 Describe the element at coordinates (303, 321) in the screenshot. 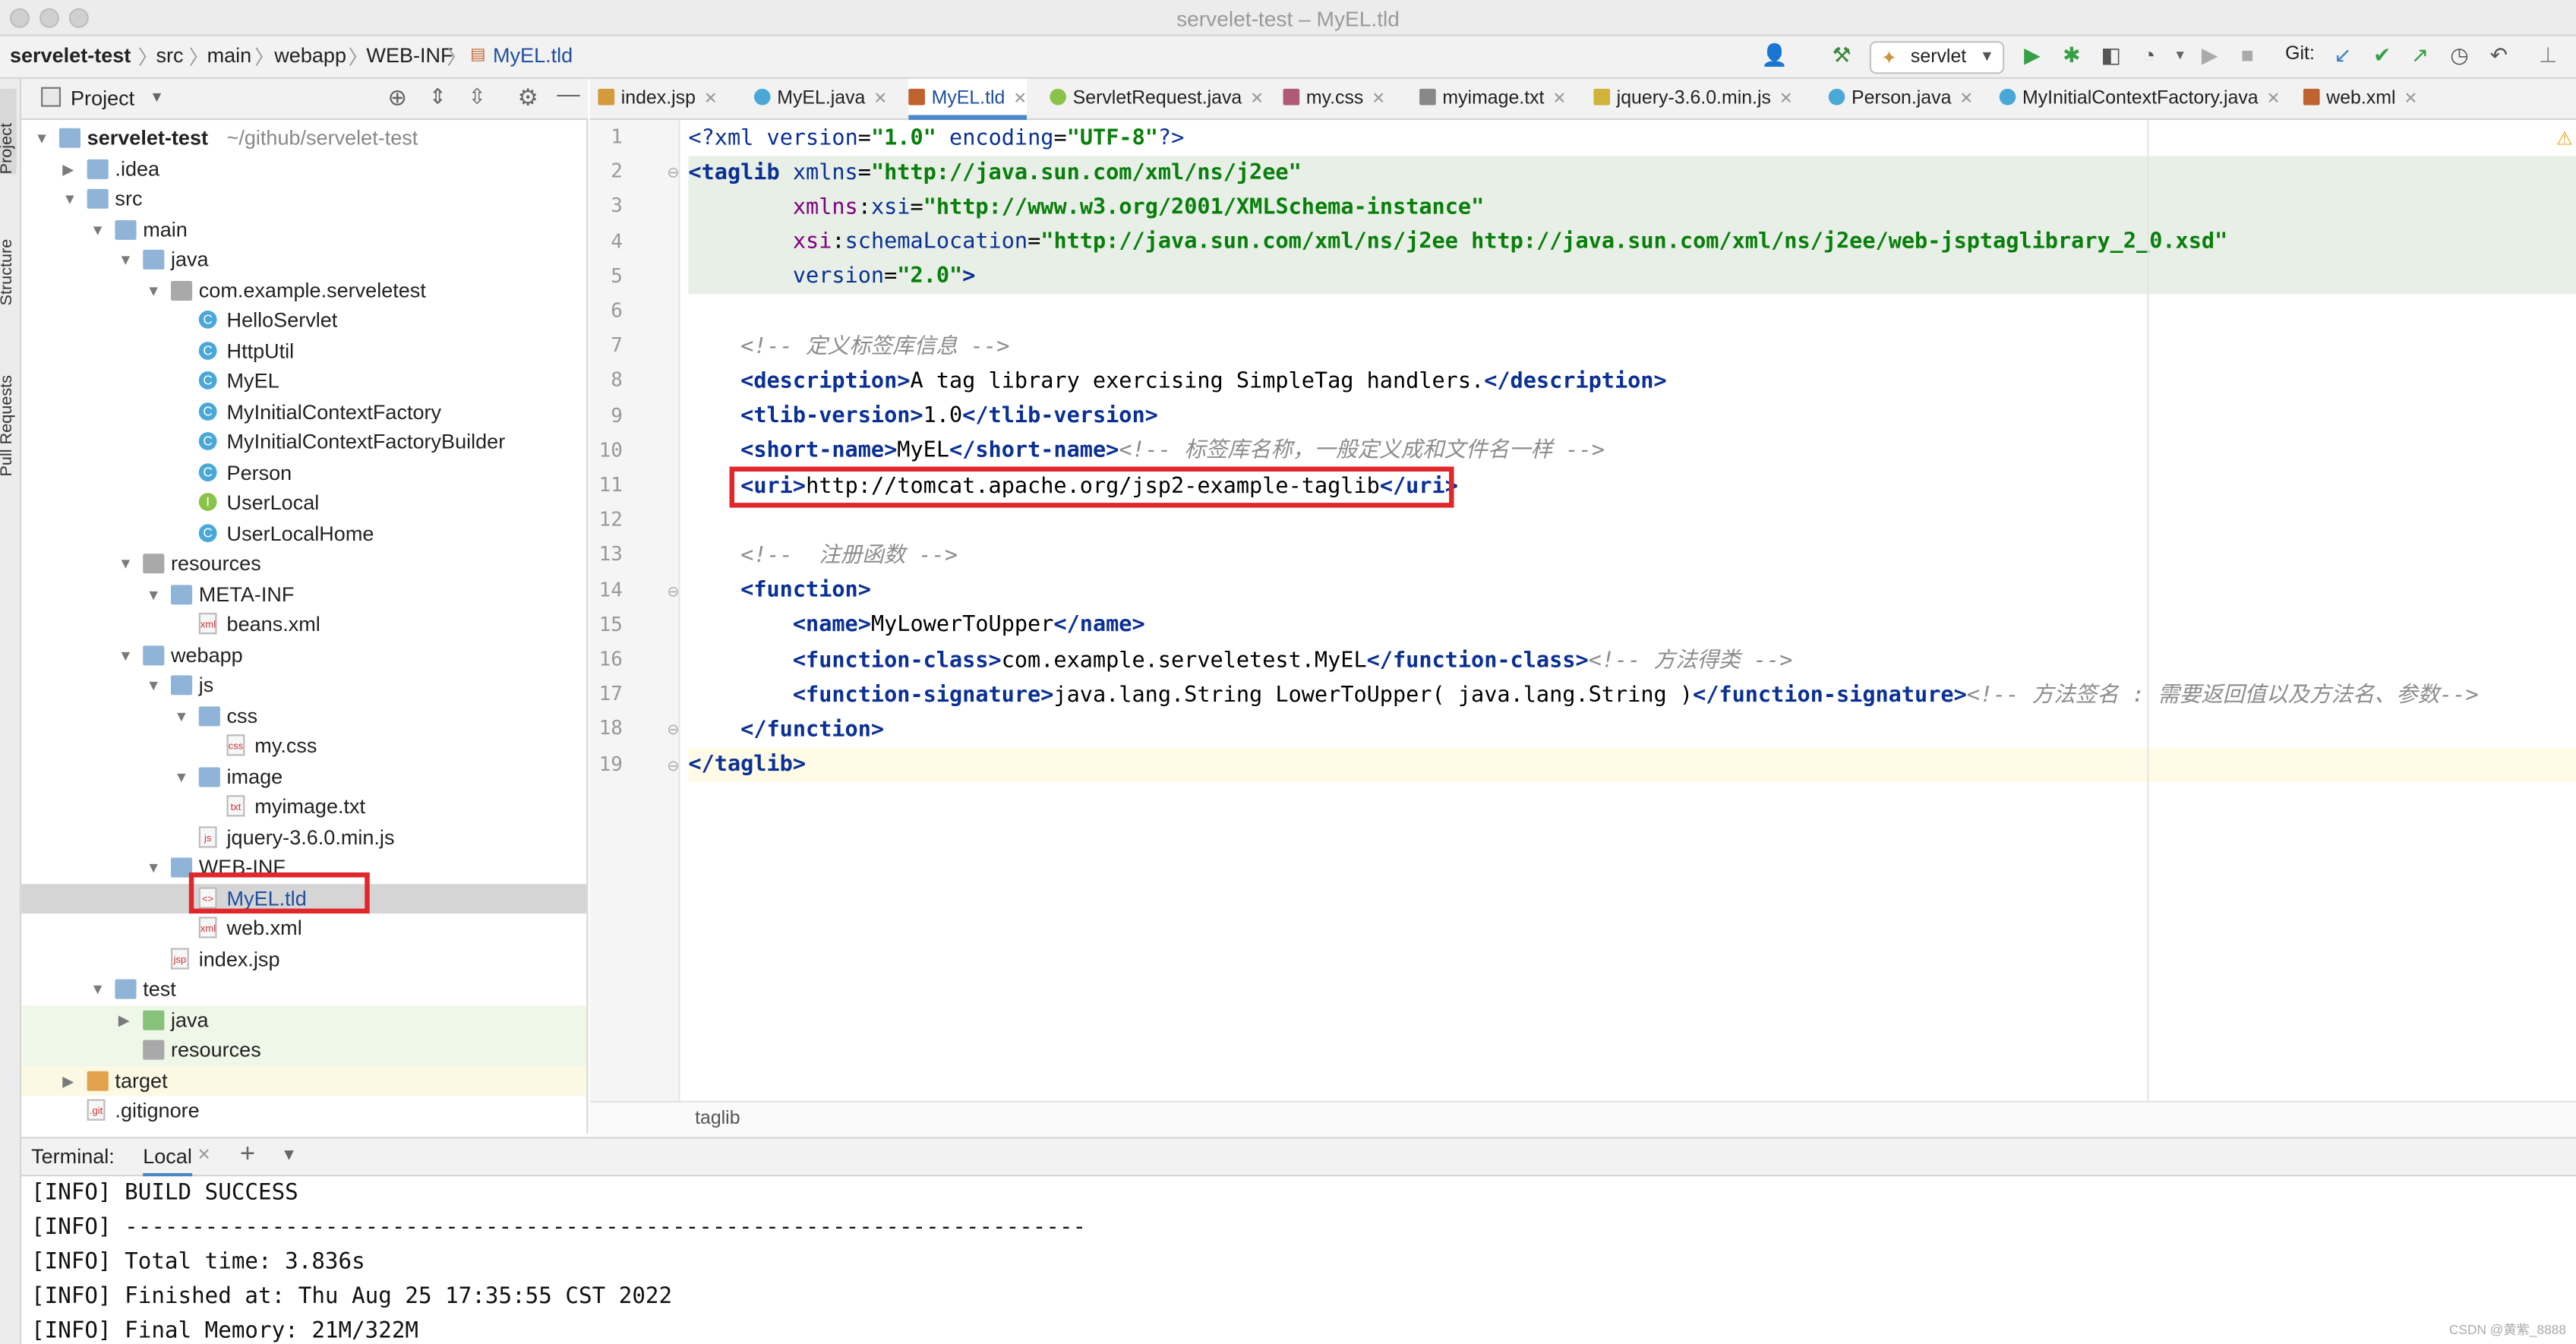

I see `tree-item: C HelloServlet` at that location.